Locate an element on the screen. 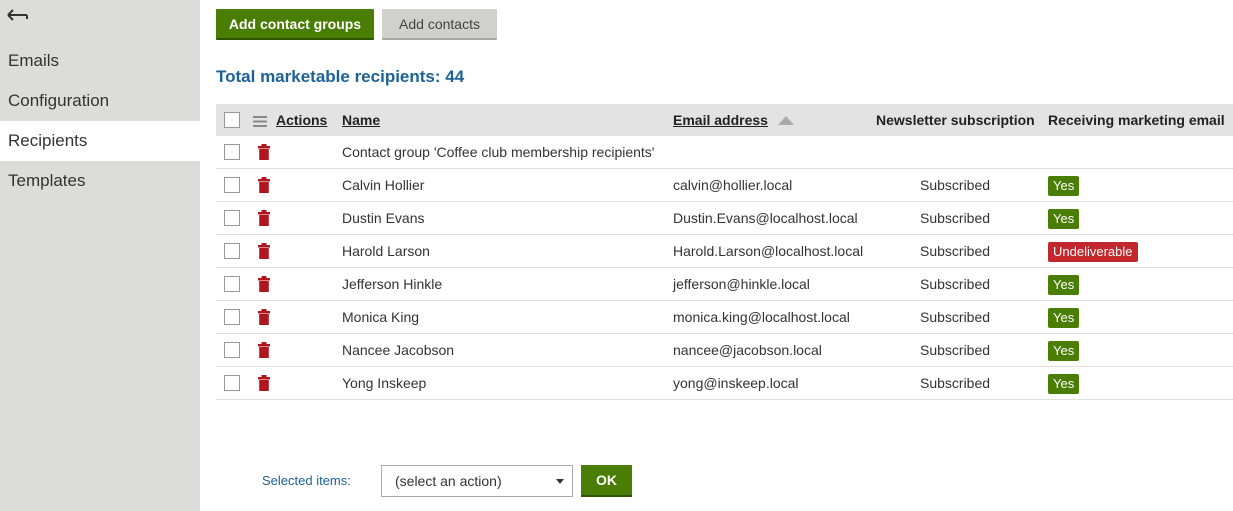 The image size is (1233, 511). recipient-name: Dustin Evans is located at coordinates (383, 218).